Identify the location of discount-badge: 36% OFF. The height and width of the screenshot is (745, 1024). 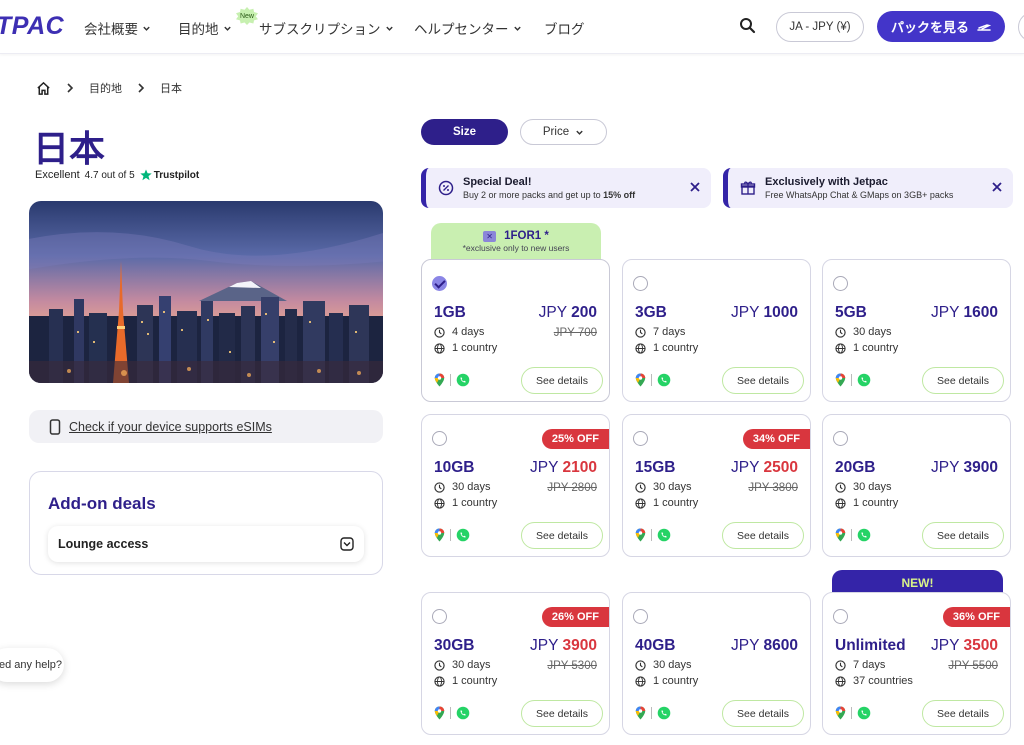
(976, 617).